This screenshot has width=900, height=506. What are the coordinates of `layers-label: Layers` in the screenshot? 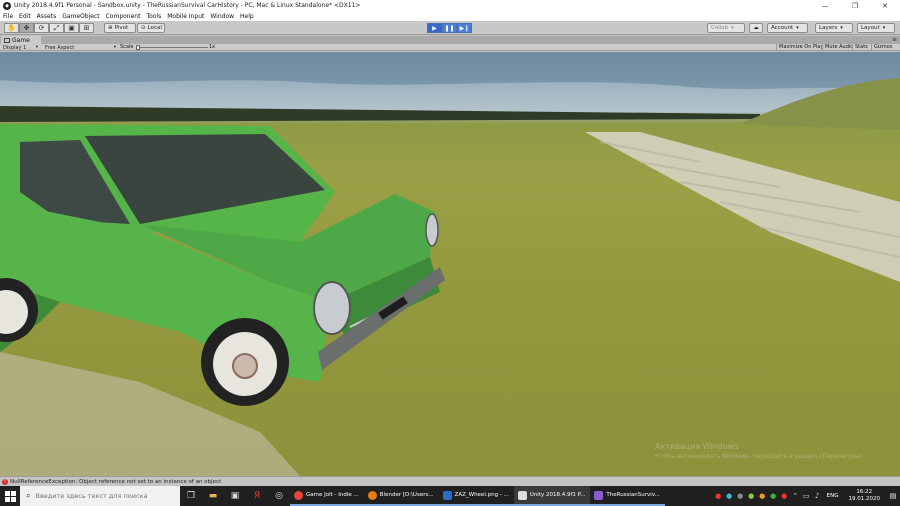 It's located at (828, 28).